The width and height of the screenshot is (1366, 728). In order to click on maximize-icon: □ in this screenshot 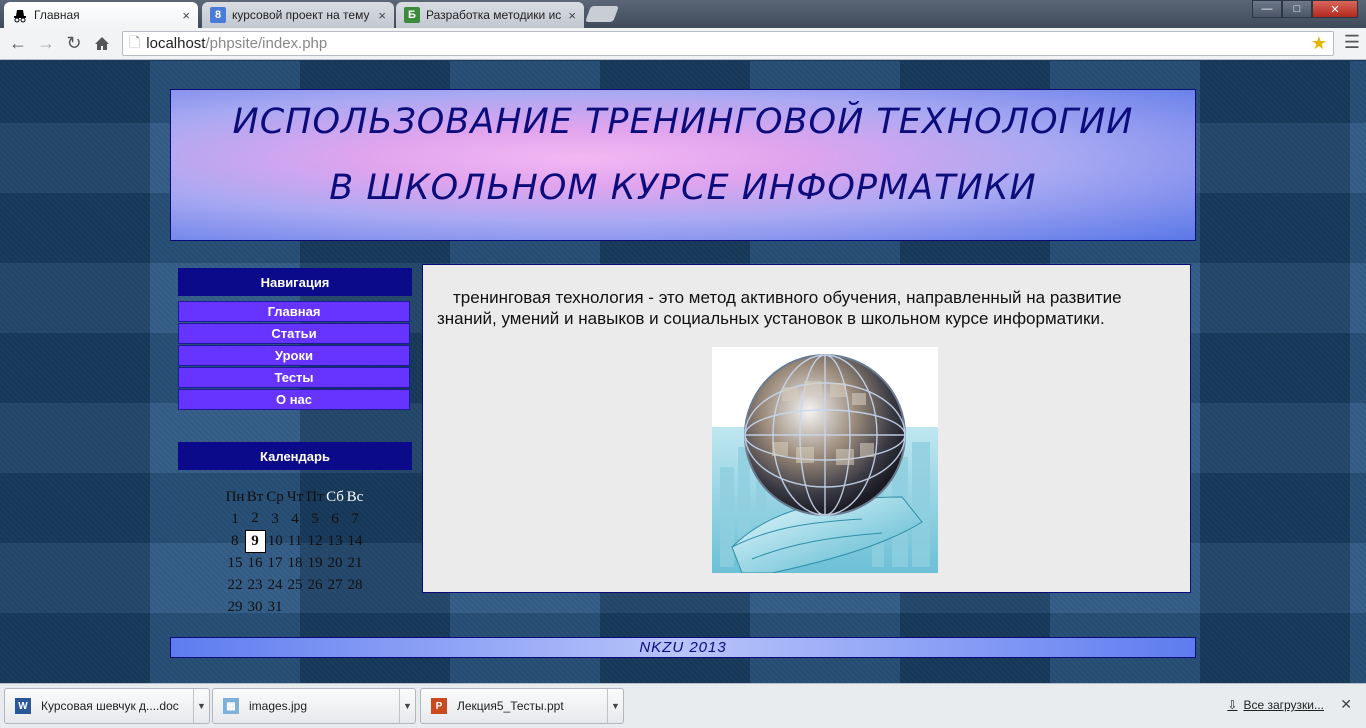, I will do `click(1297, 9)`.